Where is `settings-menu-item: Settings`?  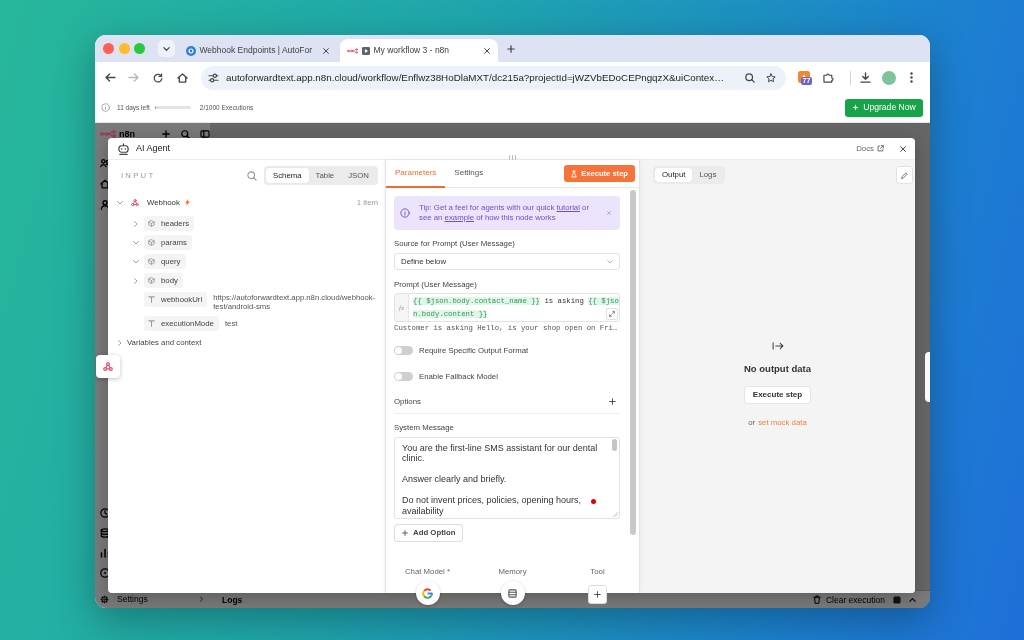 settings-menu-item: Settings is located at coordinates (152, 599).